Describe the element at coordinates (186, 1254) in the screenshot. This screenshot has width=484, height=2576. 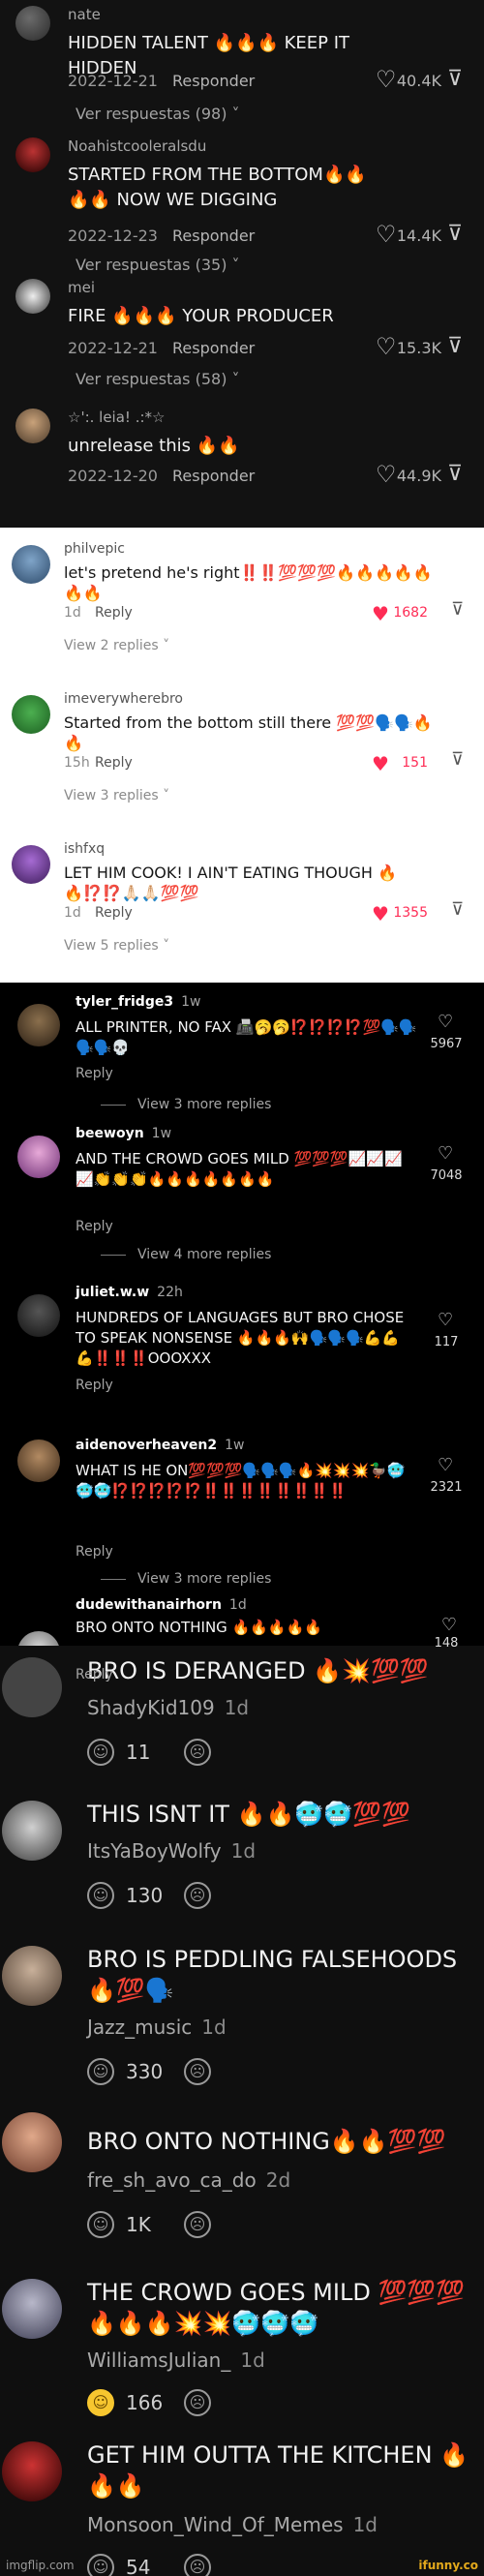
I see `view-more-replies-button: View 4 more replies` at that location.